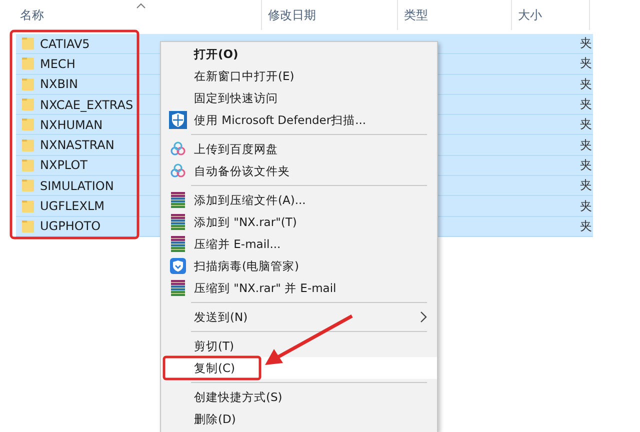 The width and height of the screenshot is (640, 432). I want to click on file-name: MECH, so click(58, 63).